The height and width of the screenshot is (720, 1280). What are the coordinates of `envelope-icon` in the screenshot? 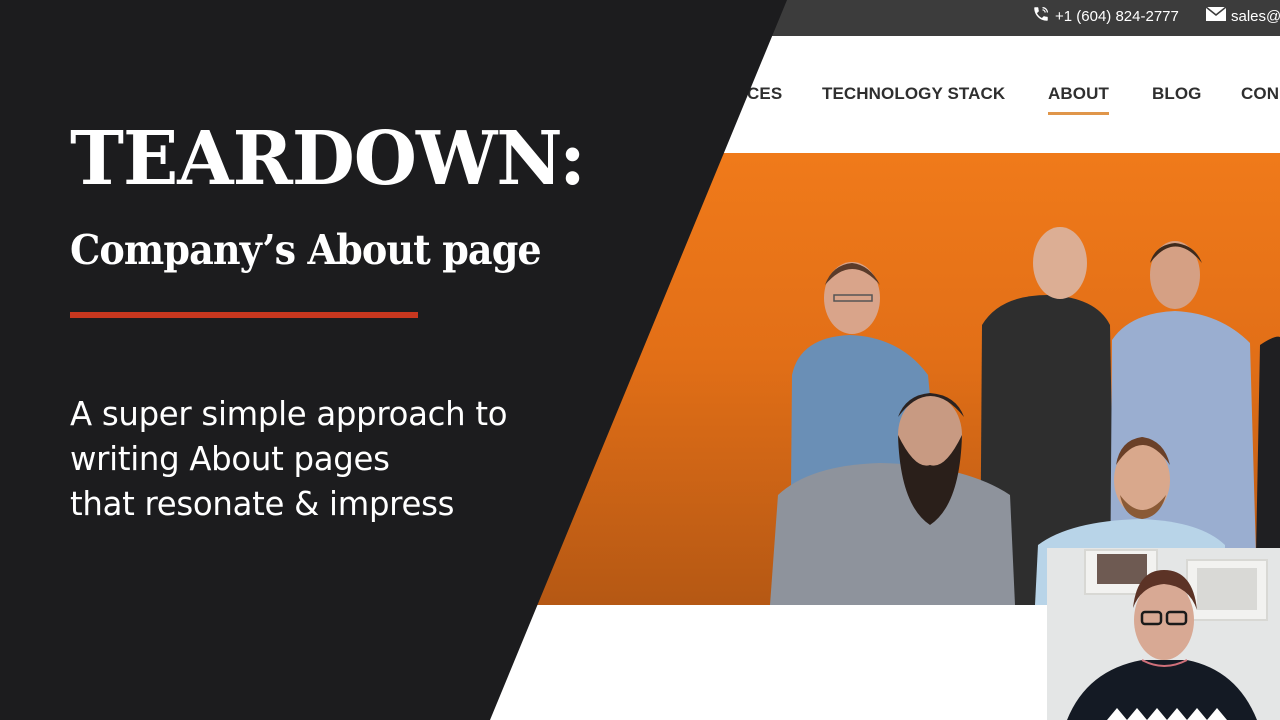 It's located at (1218, 15).